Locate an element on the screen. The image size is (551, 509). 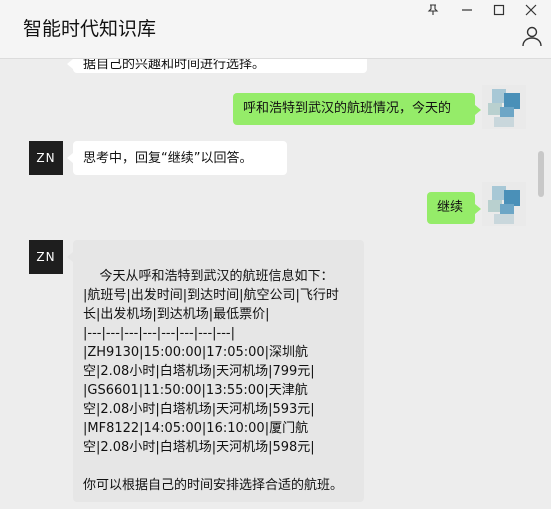
pin-icon is located at coordinates (433, 10).